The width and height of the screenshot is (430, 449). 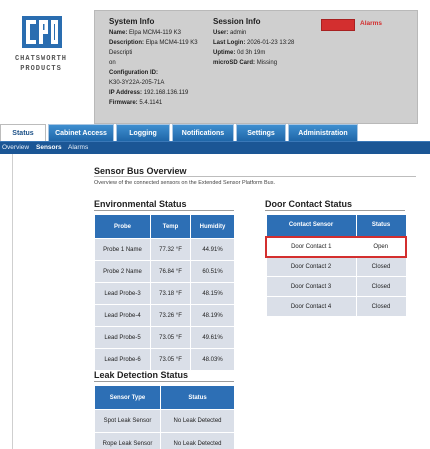 What do you see at coordinates (371, 23) in the screenshot?
I see `alarms-link: Alarms` at bounding box center [371, 23].